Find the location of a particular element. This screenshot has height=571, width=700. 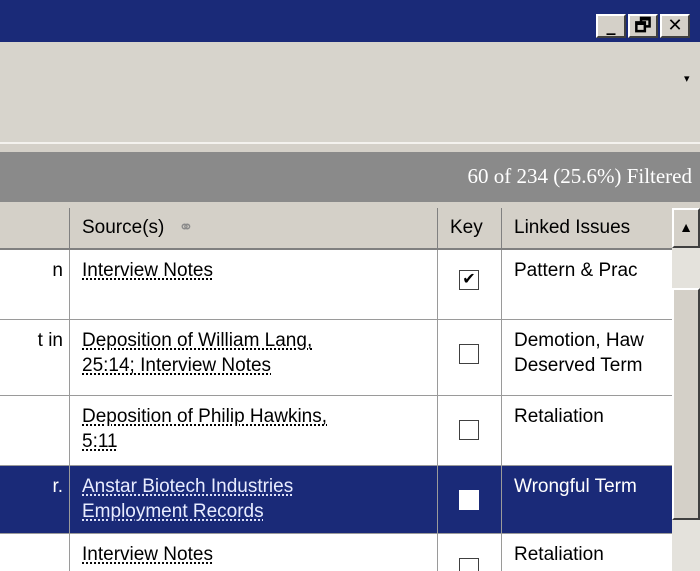

link-icon: ⚭ is located at coordinates (186, 227).